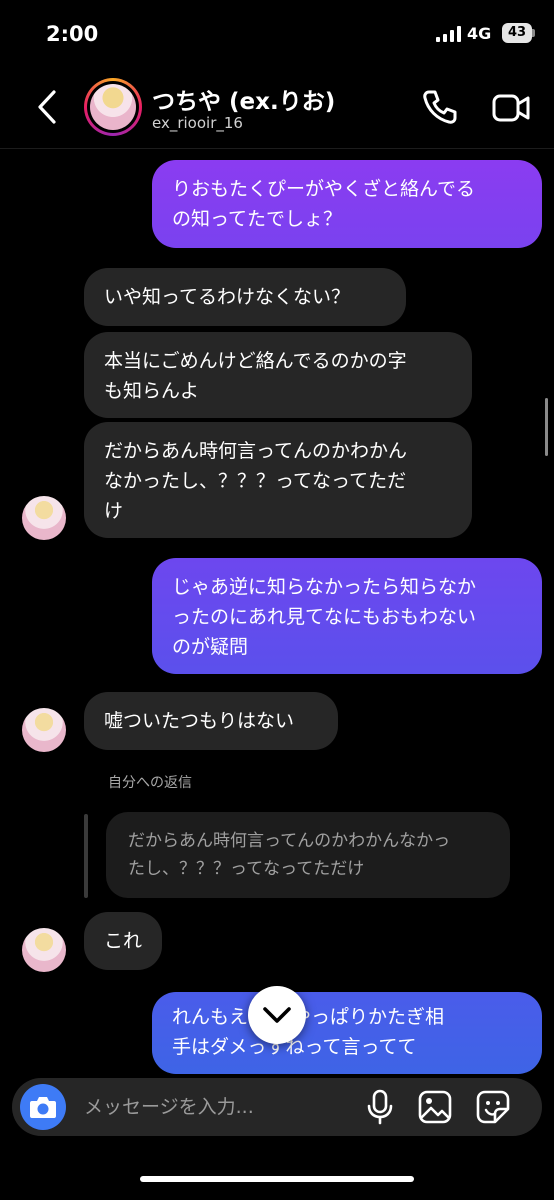 This screenshot has height=1200, width=554. I want to click on microphone-icon, so click(380, 1107).